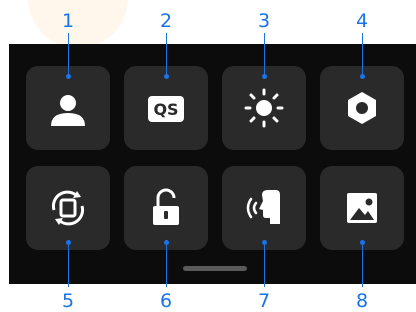  I want to click on callout-number-1: 1, so click(68, 21).